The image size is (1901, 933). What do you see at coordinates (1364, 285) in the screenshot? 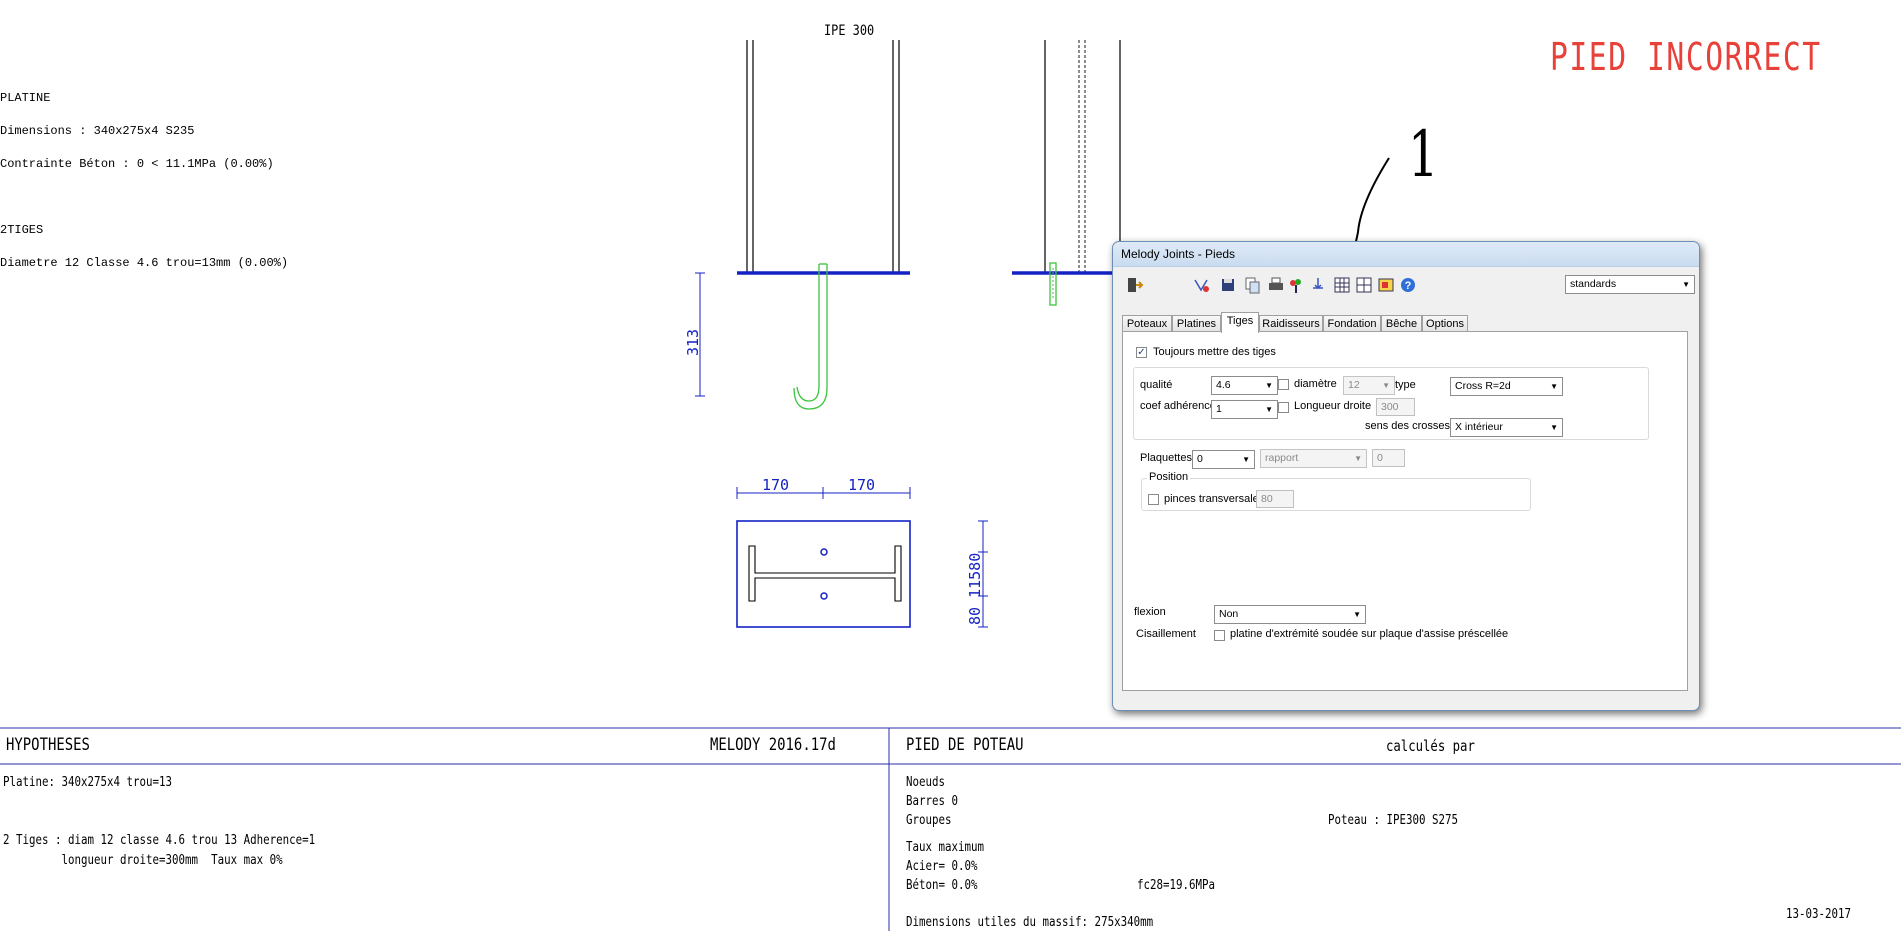
I see `layout-icon` at bounding box center [1364, 285].